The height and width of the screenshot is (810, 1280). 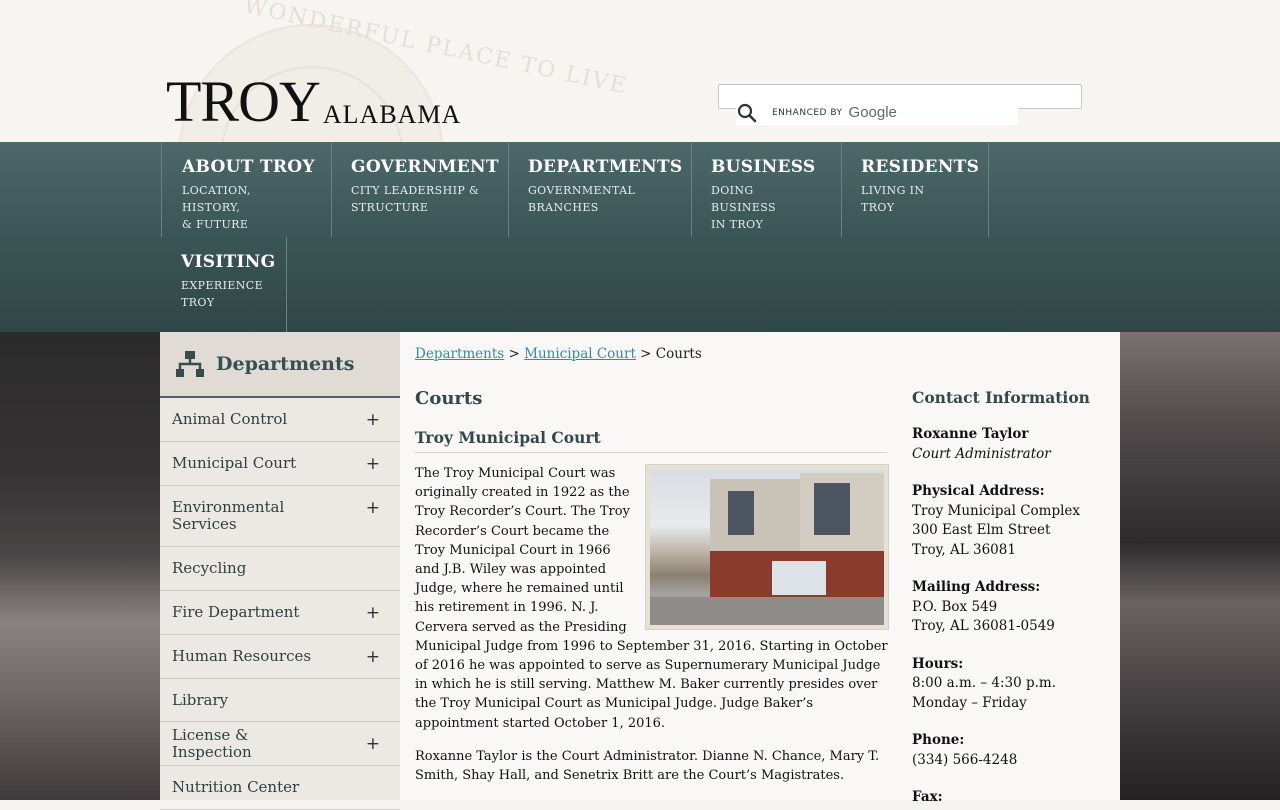 What do you see at coordinates (242, 656) in the screenshot?
I see `sidebar-item-label: Human Resources` at bounding box center [242, 656].